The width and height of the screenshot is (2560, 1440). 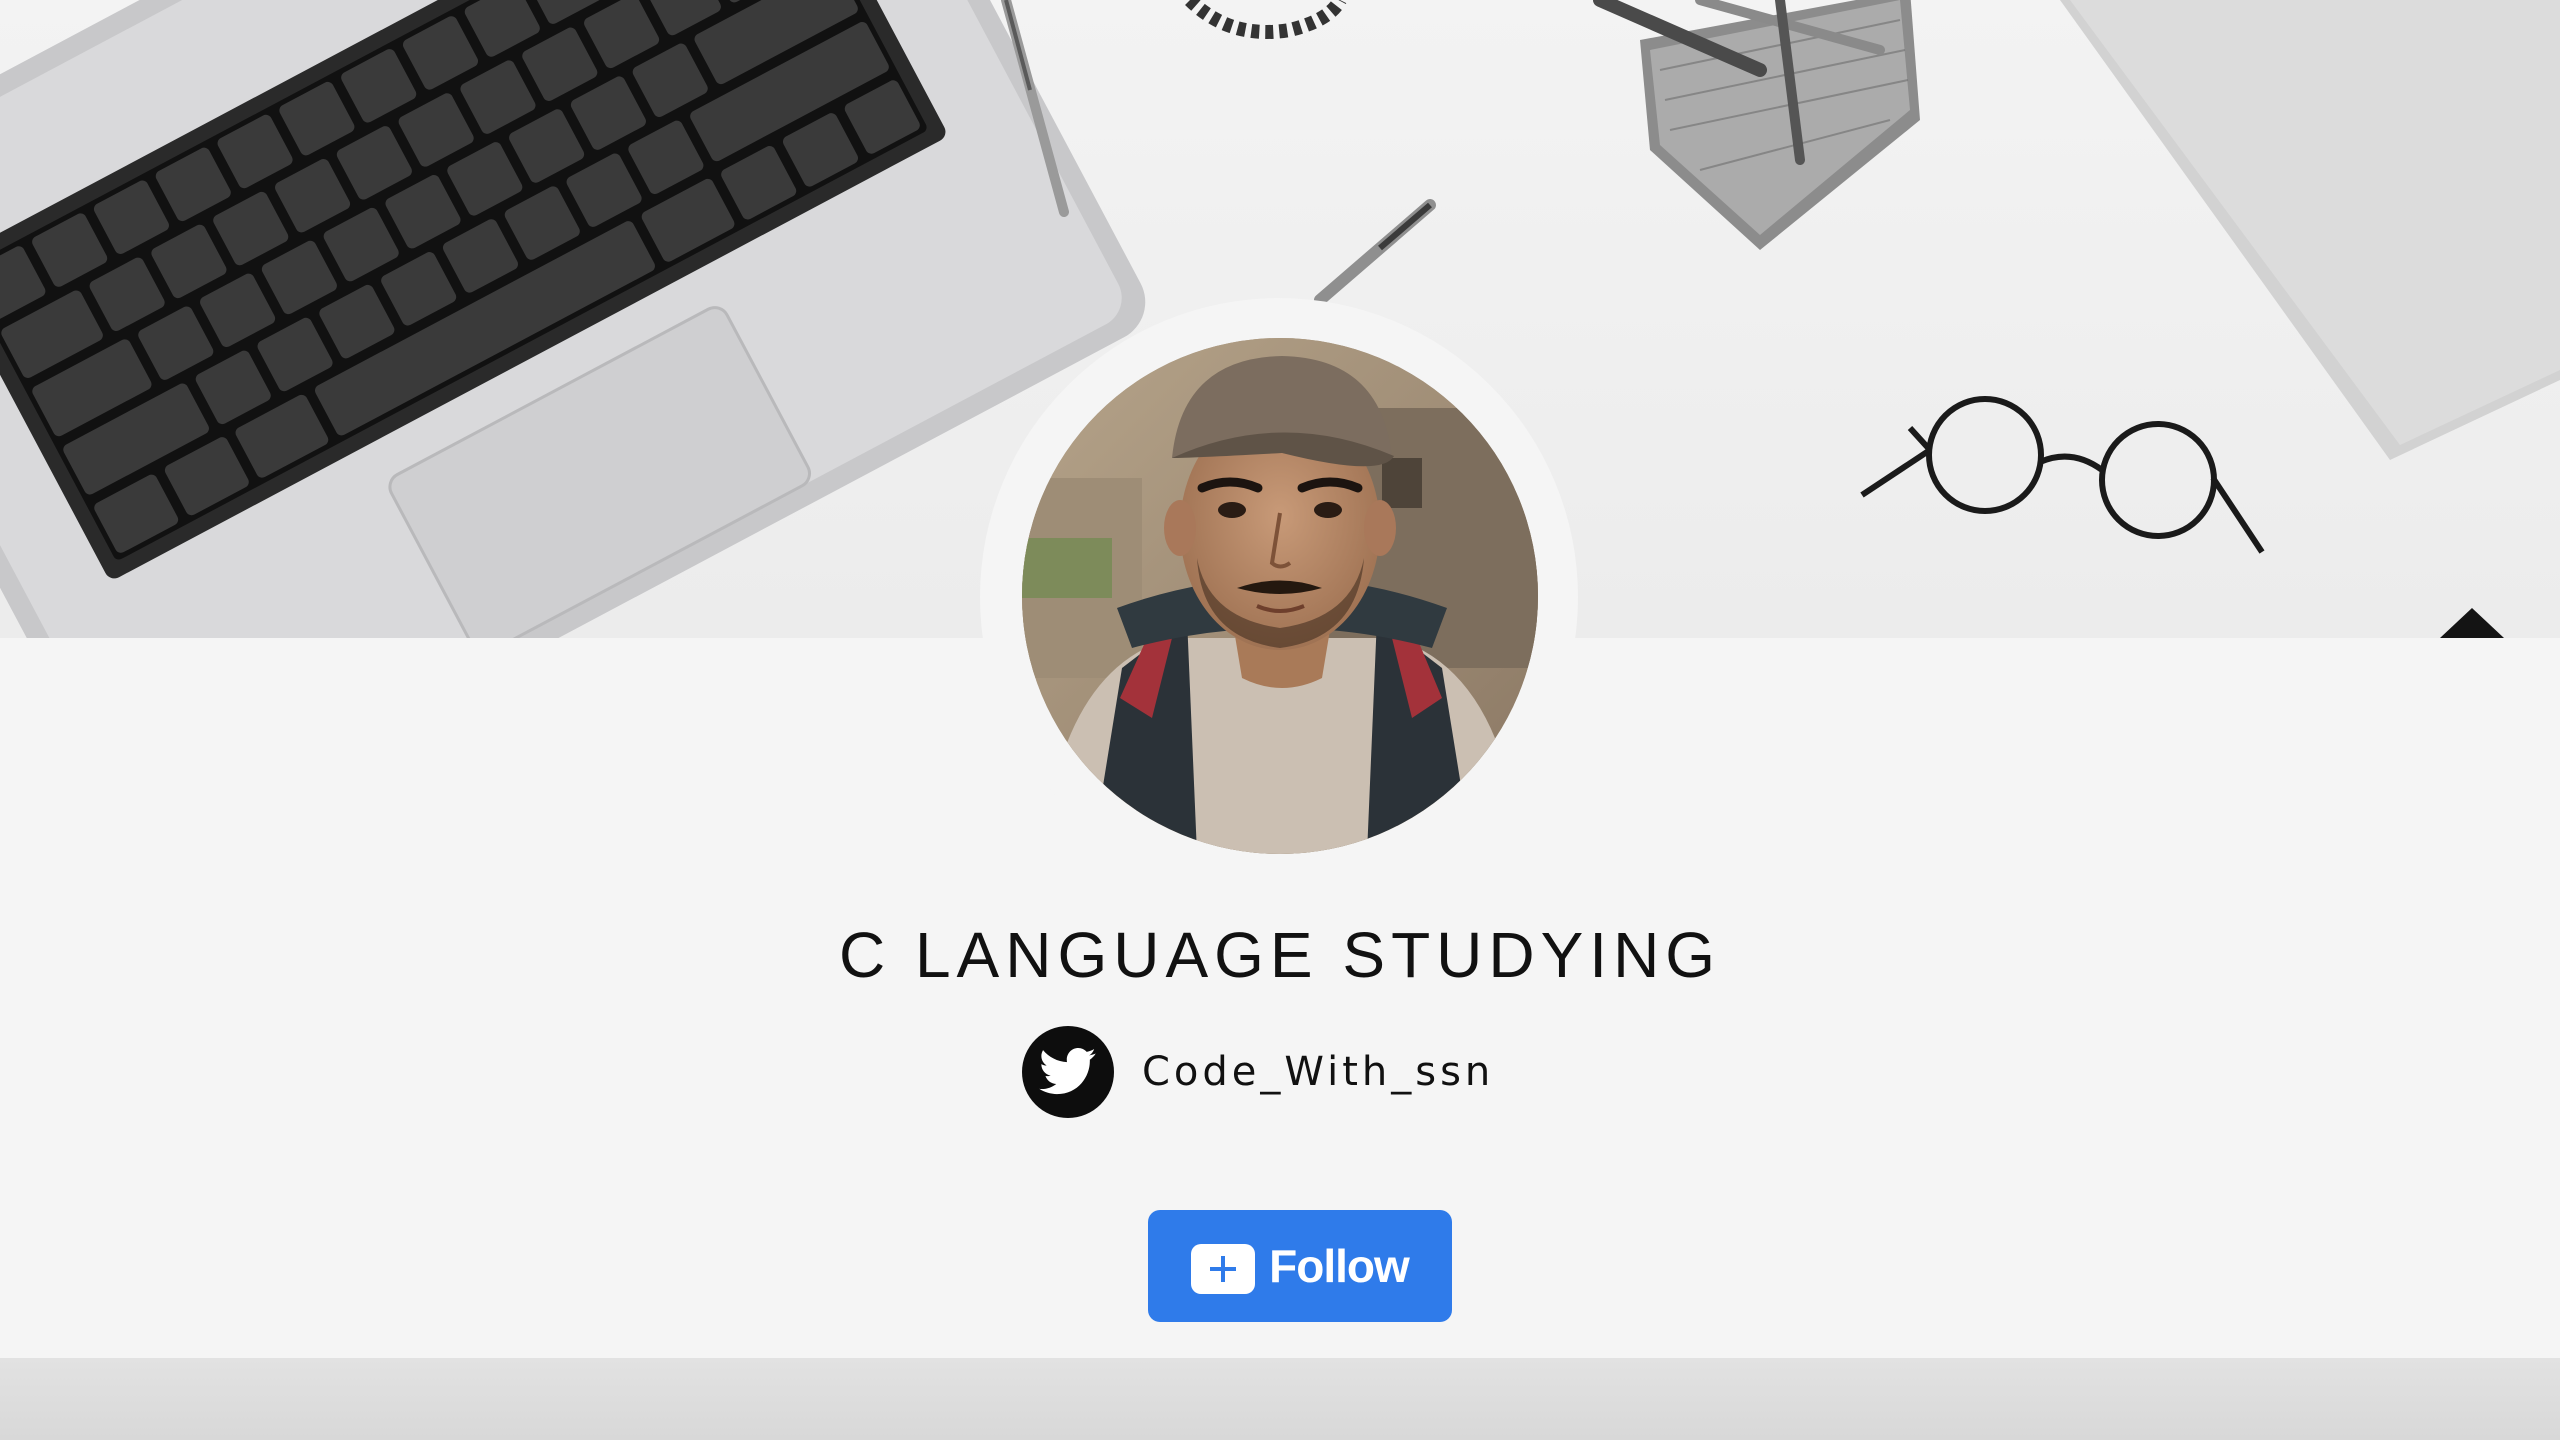 I want to click on twitter-handle-row: Code_With_ssn, so click(x=1258, y=1072).